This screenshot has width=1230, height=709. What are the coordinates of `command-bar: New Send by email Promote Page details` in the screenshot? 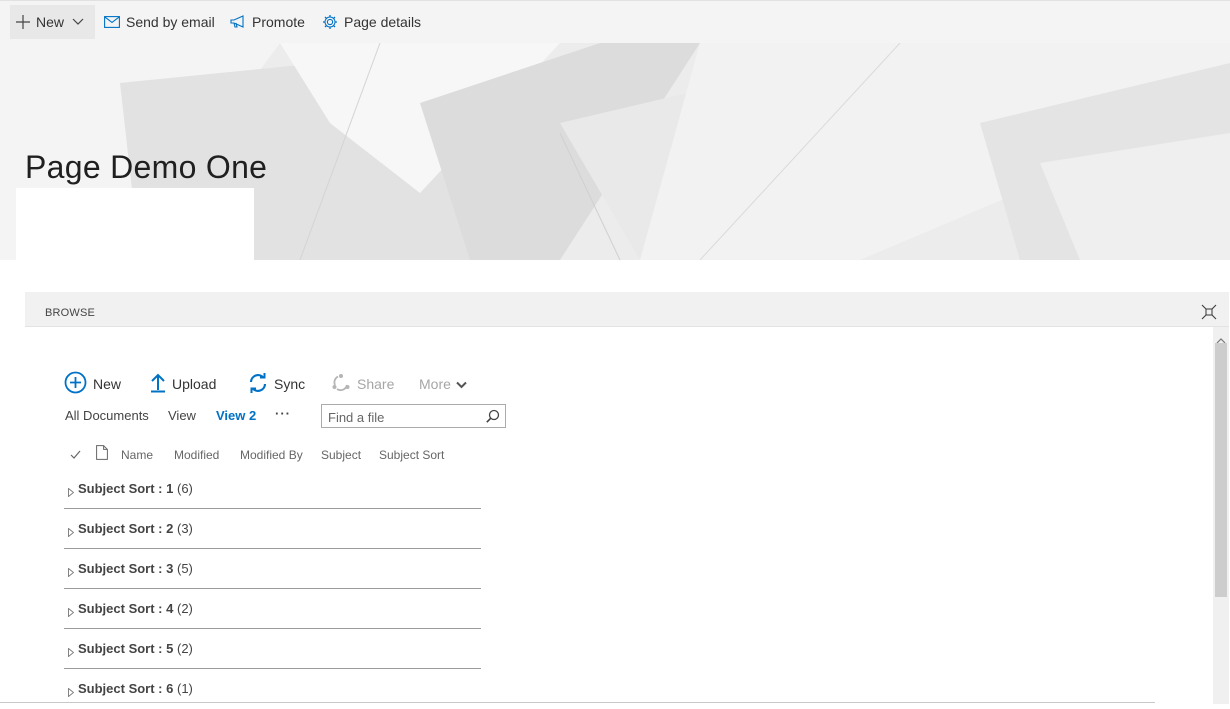 It's located at (615, 21).